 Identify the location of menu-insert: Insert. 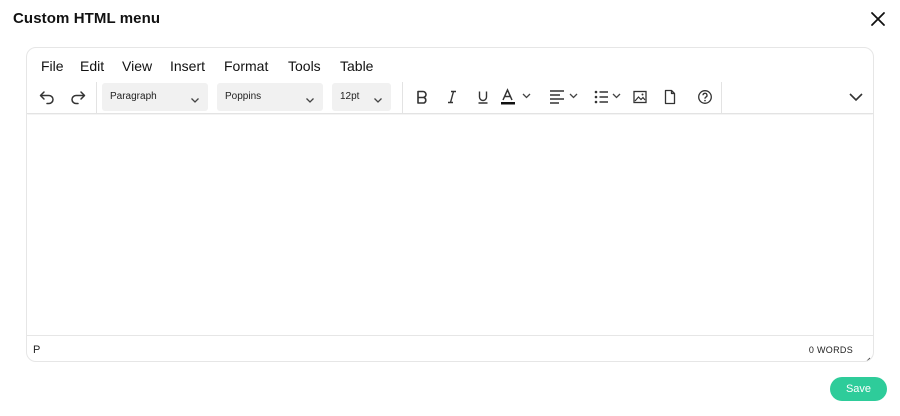
(187, 66).